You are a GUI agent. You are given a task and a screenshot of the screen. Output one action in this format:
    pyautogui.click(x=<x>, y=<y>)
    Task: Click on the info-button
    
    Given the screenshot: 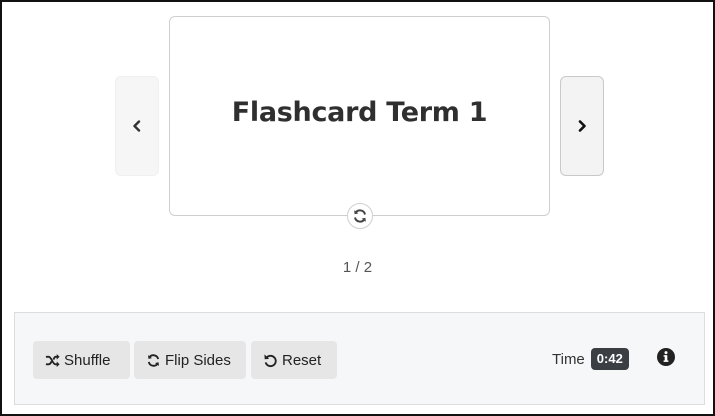 What is the action you would take?
    pyautogui.click(x=666, y=357)
    